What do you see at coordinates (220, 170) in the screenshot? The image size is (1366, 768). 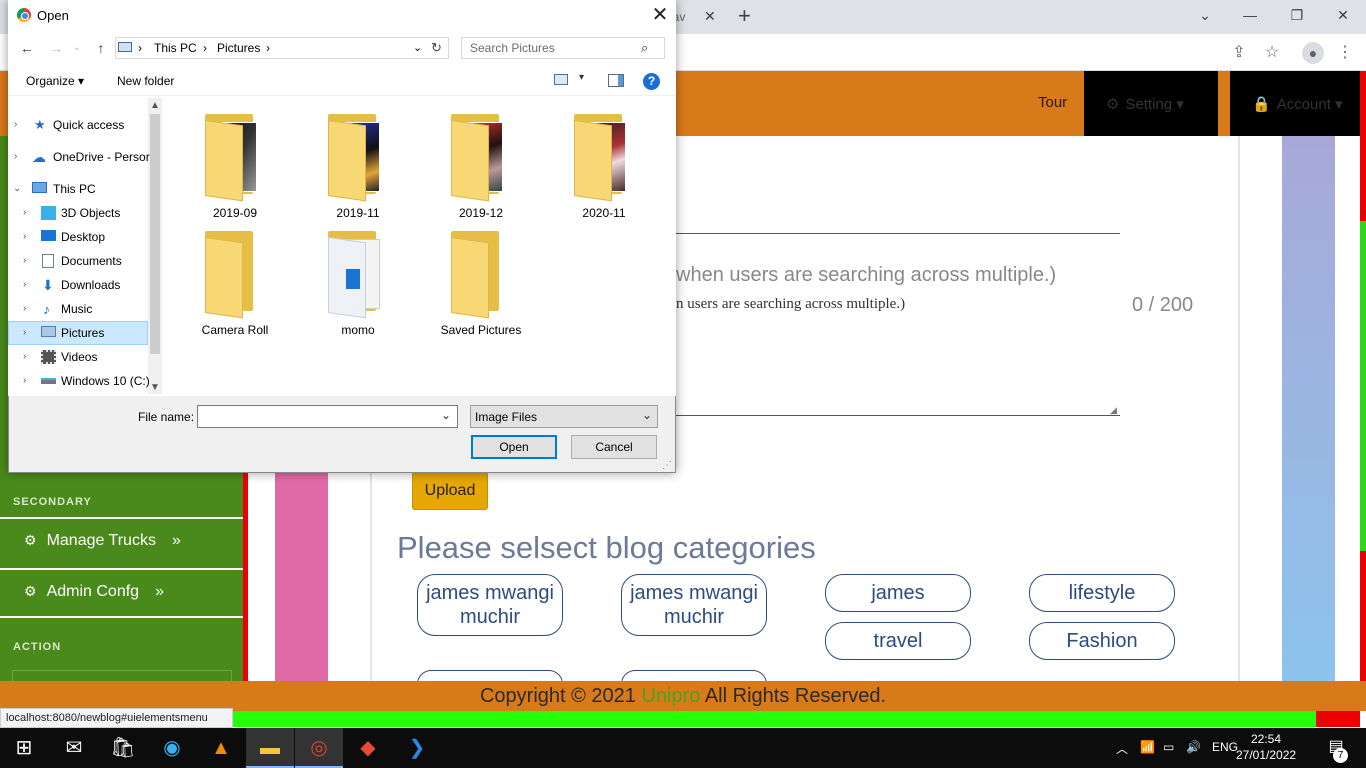 I see `folder-2019-09: 2019-09` at bounding box center [220, 170].